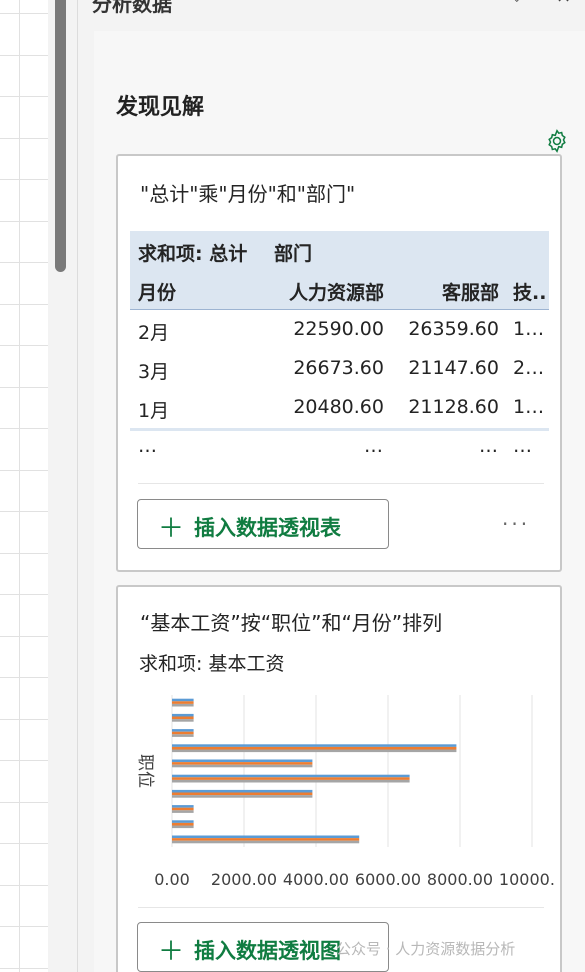  What do you see at coordinates (24, 486) in the screenshot?
I see `spreadsheet-grid` at bounding box center [24, 486].